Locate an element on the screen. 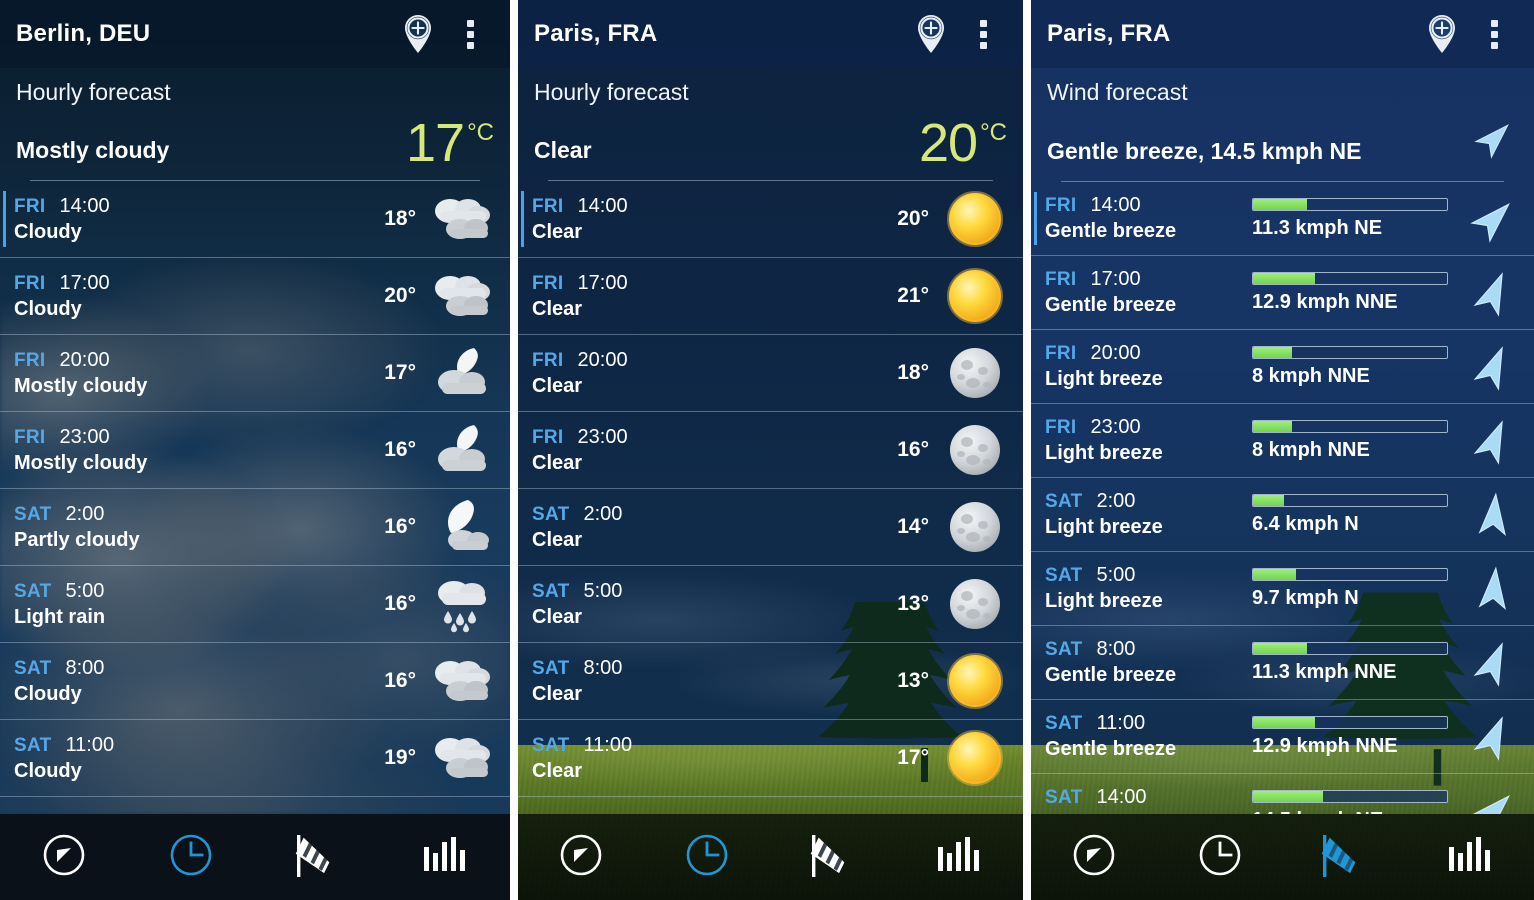 Image resolution: width=1534 pixels, height=900 pixels. row-temperature: 20° is located at coordinates (913, 218).